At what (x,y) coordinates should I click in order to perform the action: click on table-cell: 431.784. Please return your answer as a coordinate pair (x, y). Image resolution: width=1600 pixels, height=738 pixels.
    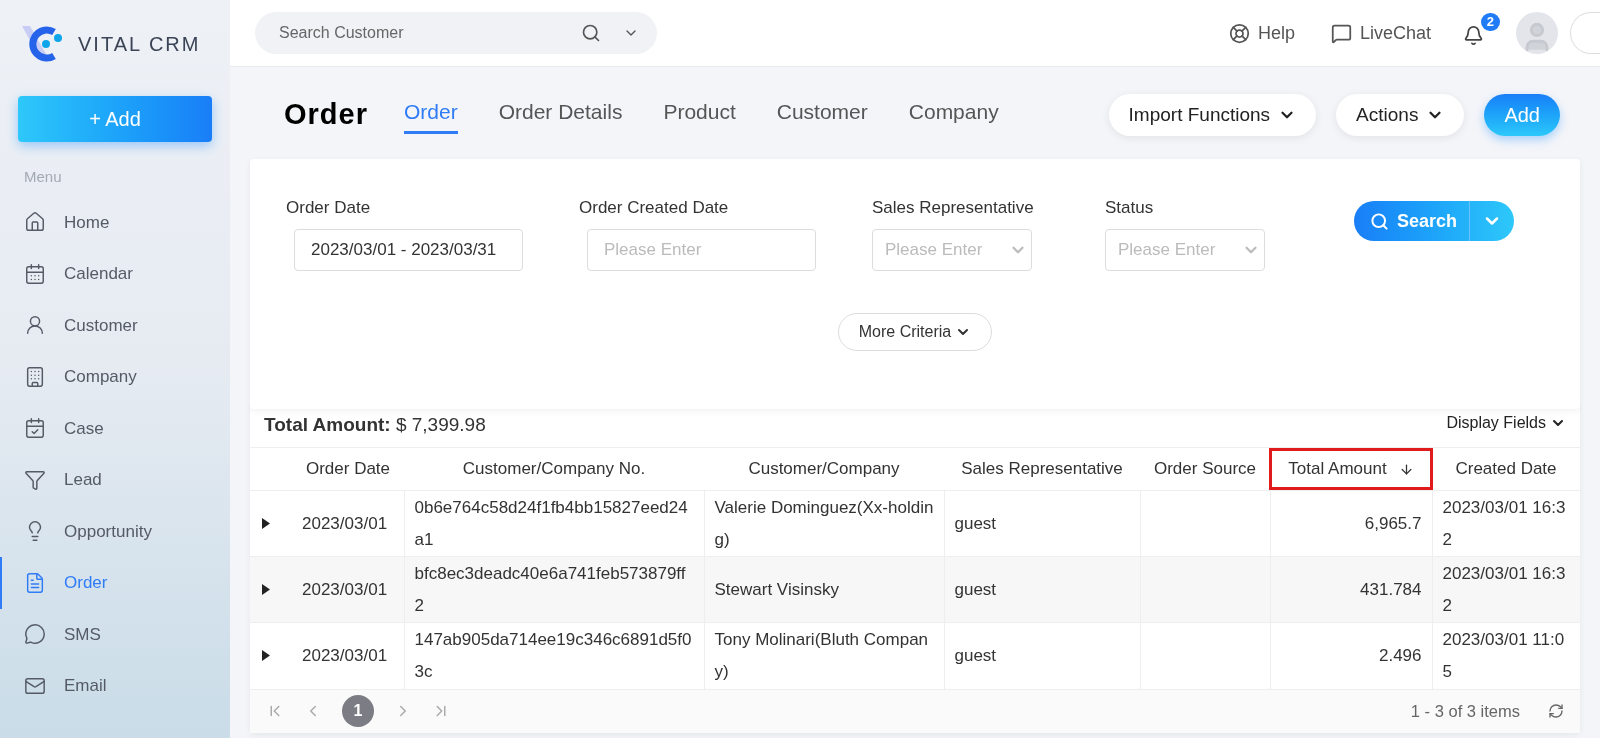
    Looking at the image, I should click on (1391, 589).